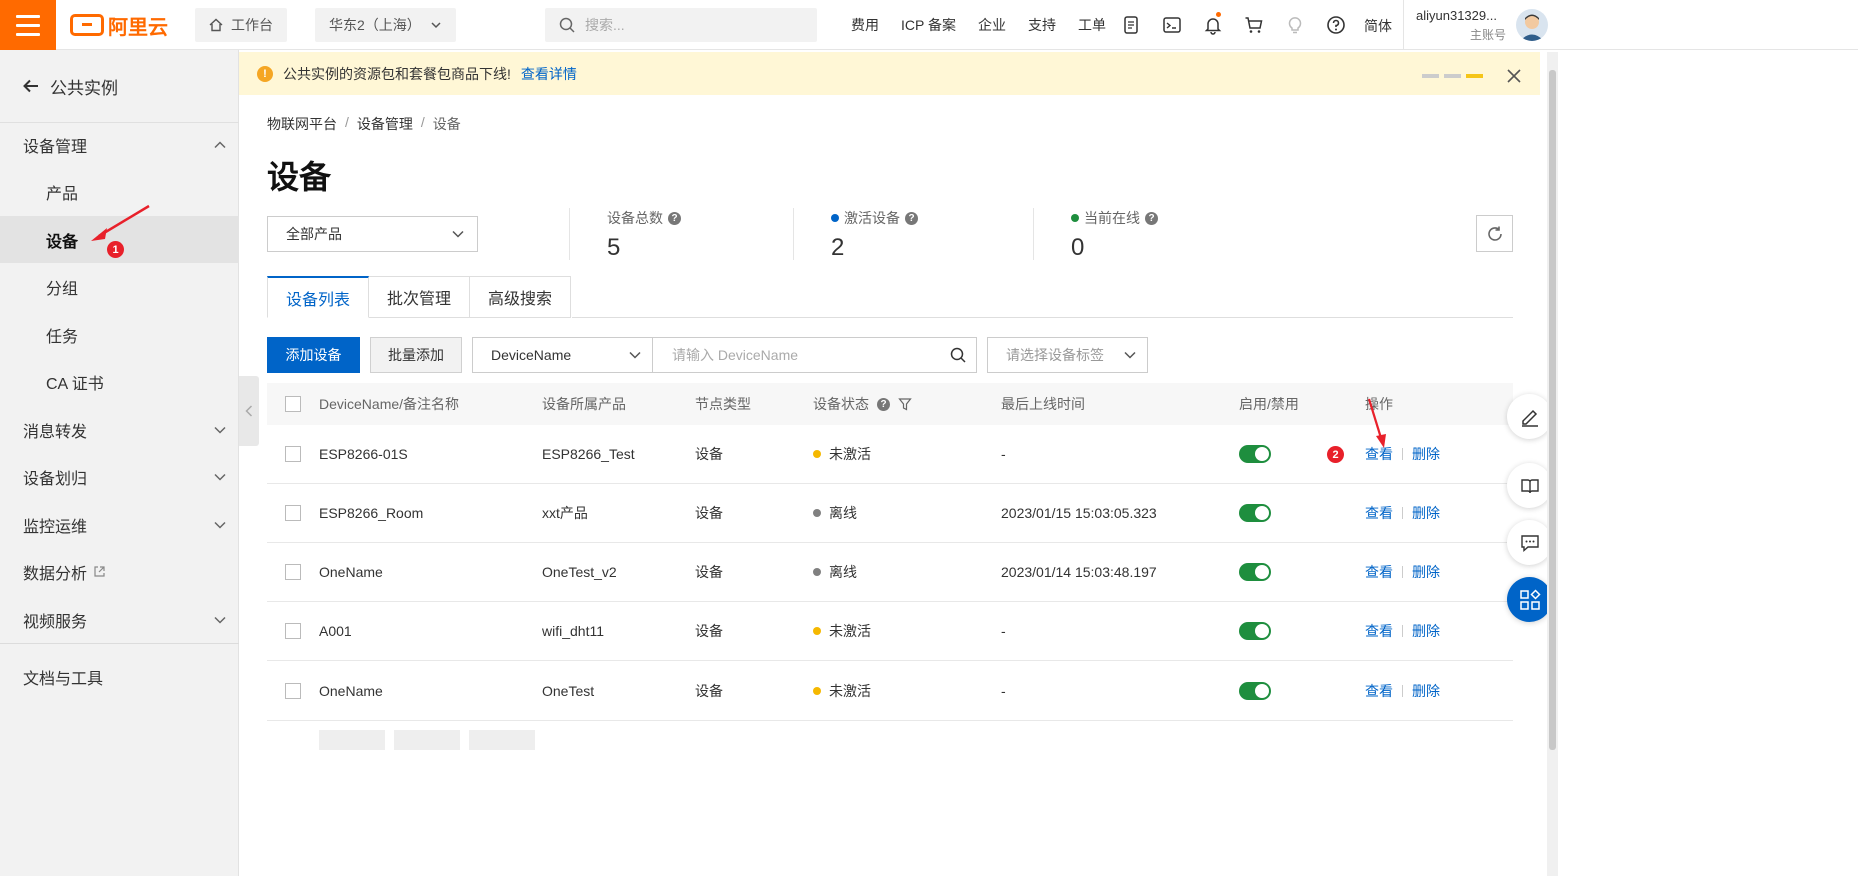 This screenshot has height=876, width=1858. What do you see at coordinates (521, 297) in the screenshot?
I see `tab-advanced-search: 高级搜索` at bounding box center [521, 297].